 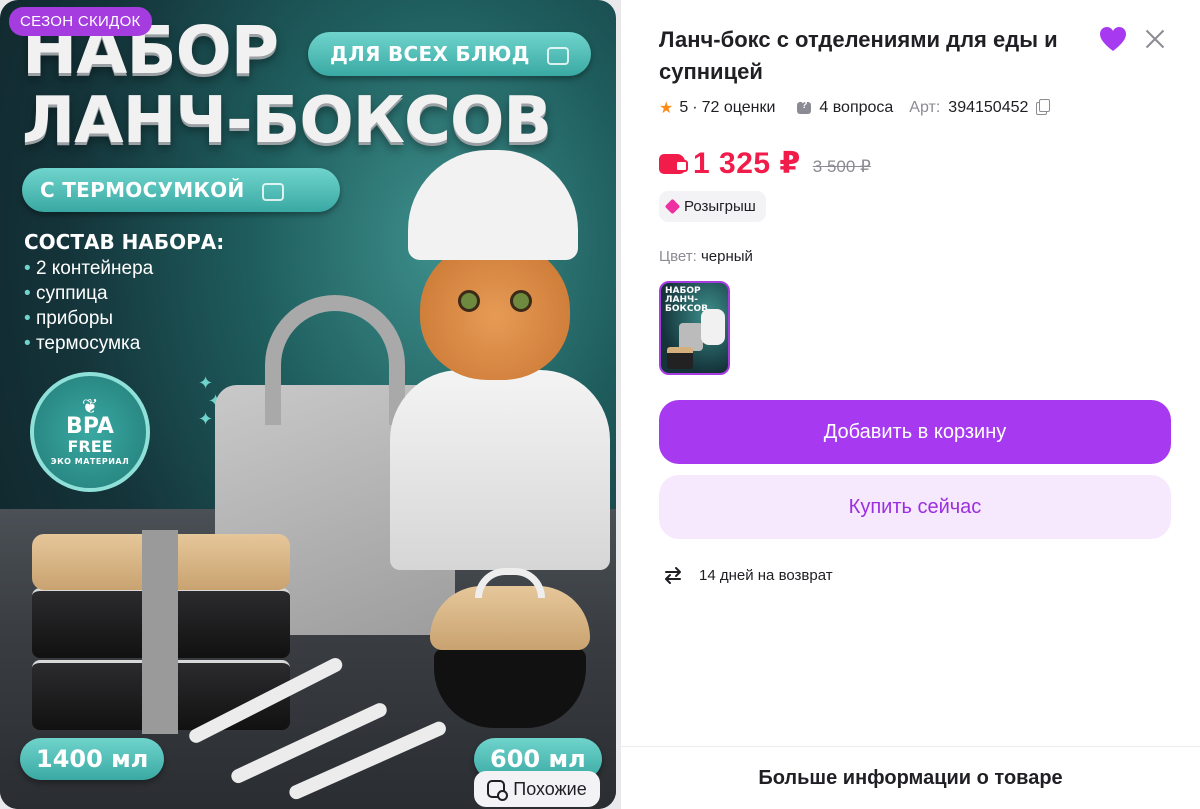 I want to click on rating-value: 5, so click(x=684, y=107).